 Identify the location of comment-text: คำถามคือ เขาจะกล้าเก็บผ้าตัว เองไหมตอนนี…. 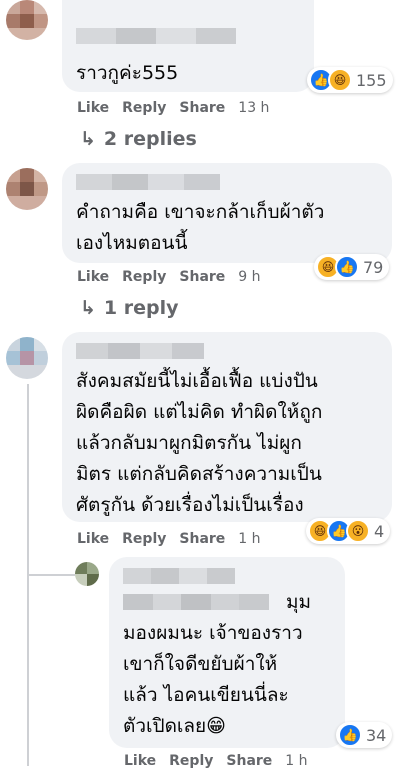
(200, 227).